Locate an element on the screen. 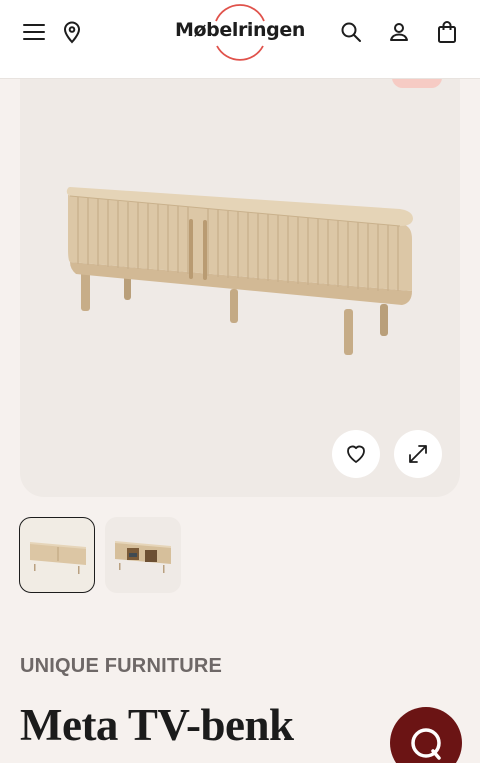 The image size is (480, 763). fullscreen-button is located at coordinates (418, 454).